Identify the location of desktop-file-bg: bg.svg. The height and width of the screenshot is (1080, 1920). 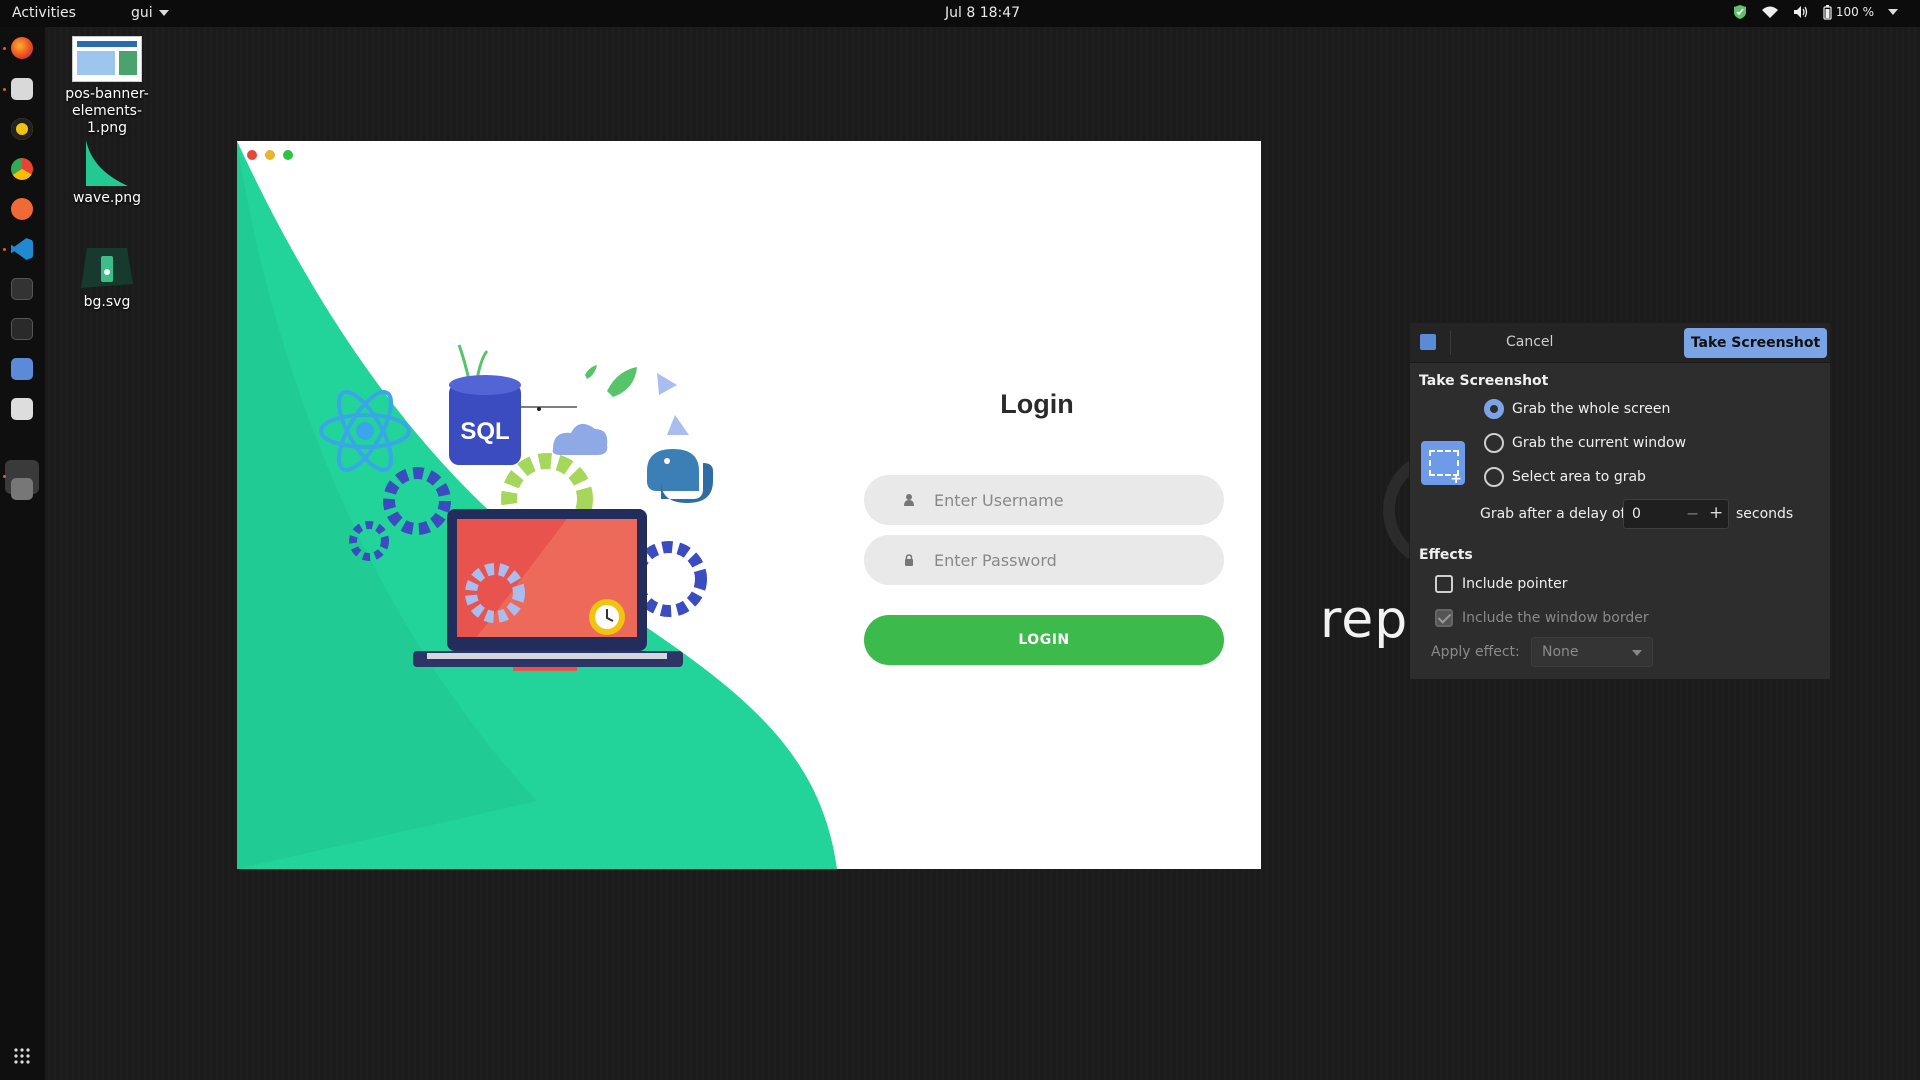
(107, 277).